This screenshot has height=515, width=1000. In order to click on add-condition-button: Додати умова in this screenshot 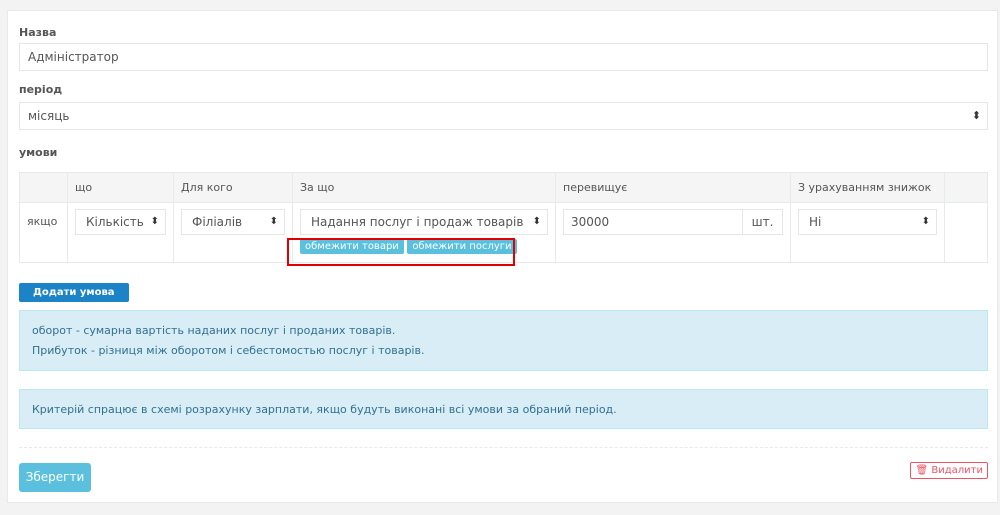, I will do `click(74, 292)`.